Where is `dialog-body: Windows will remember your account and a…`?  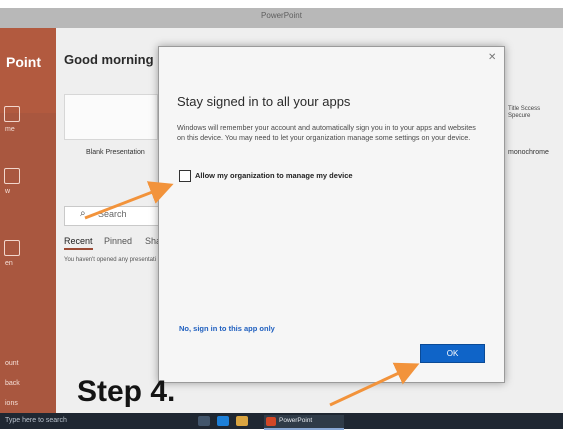
dialog-body: Windows will remember your account and a… is located at coordinates (326, 132).